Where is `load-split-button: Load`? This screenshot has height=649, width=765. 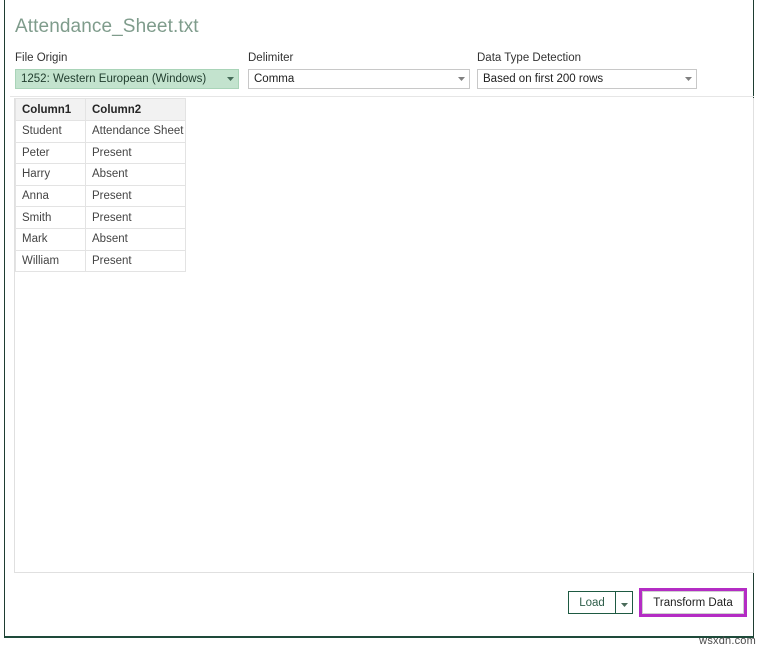
load-split-button: Load is located at coordinates (600, 602).